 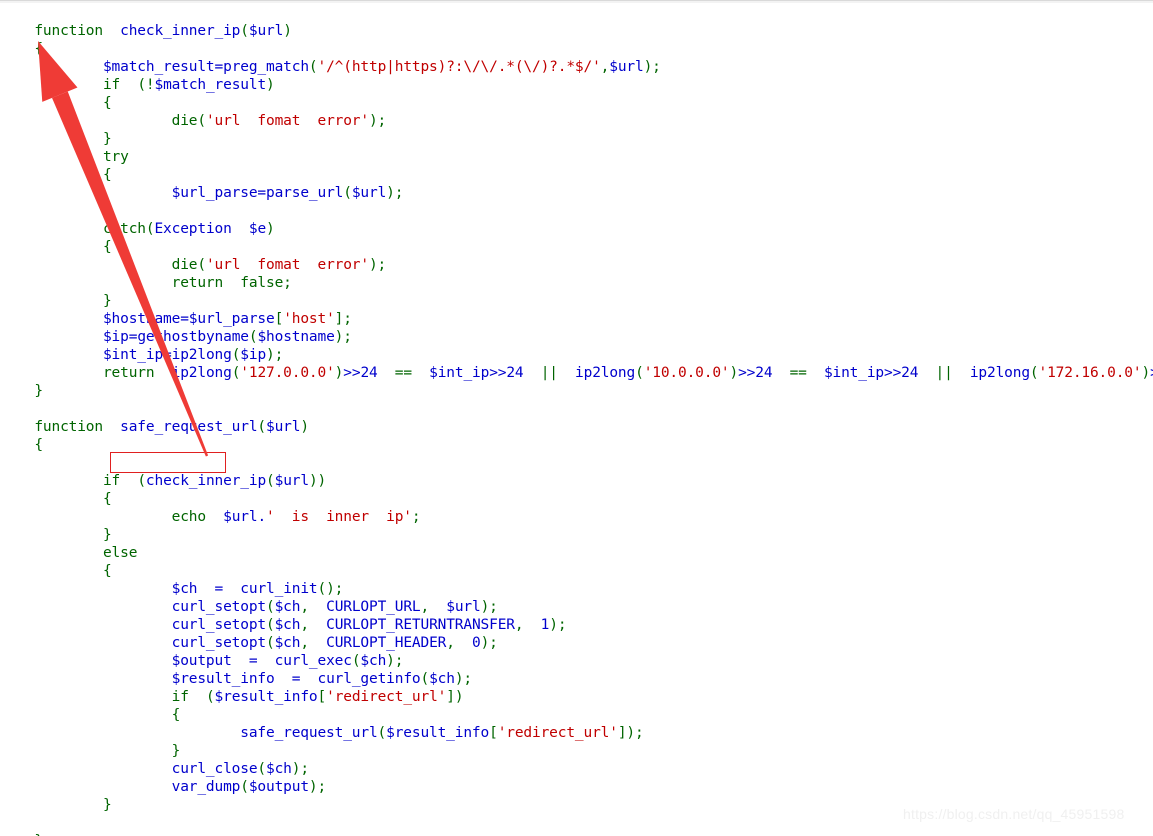 I want to click on code-line: curl_setopt($ch, CURLOPT_HEADER, 0);, so click(x=334, y=643).